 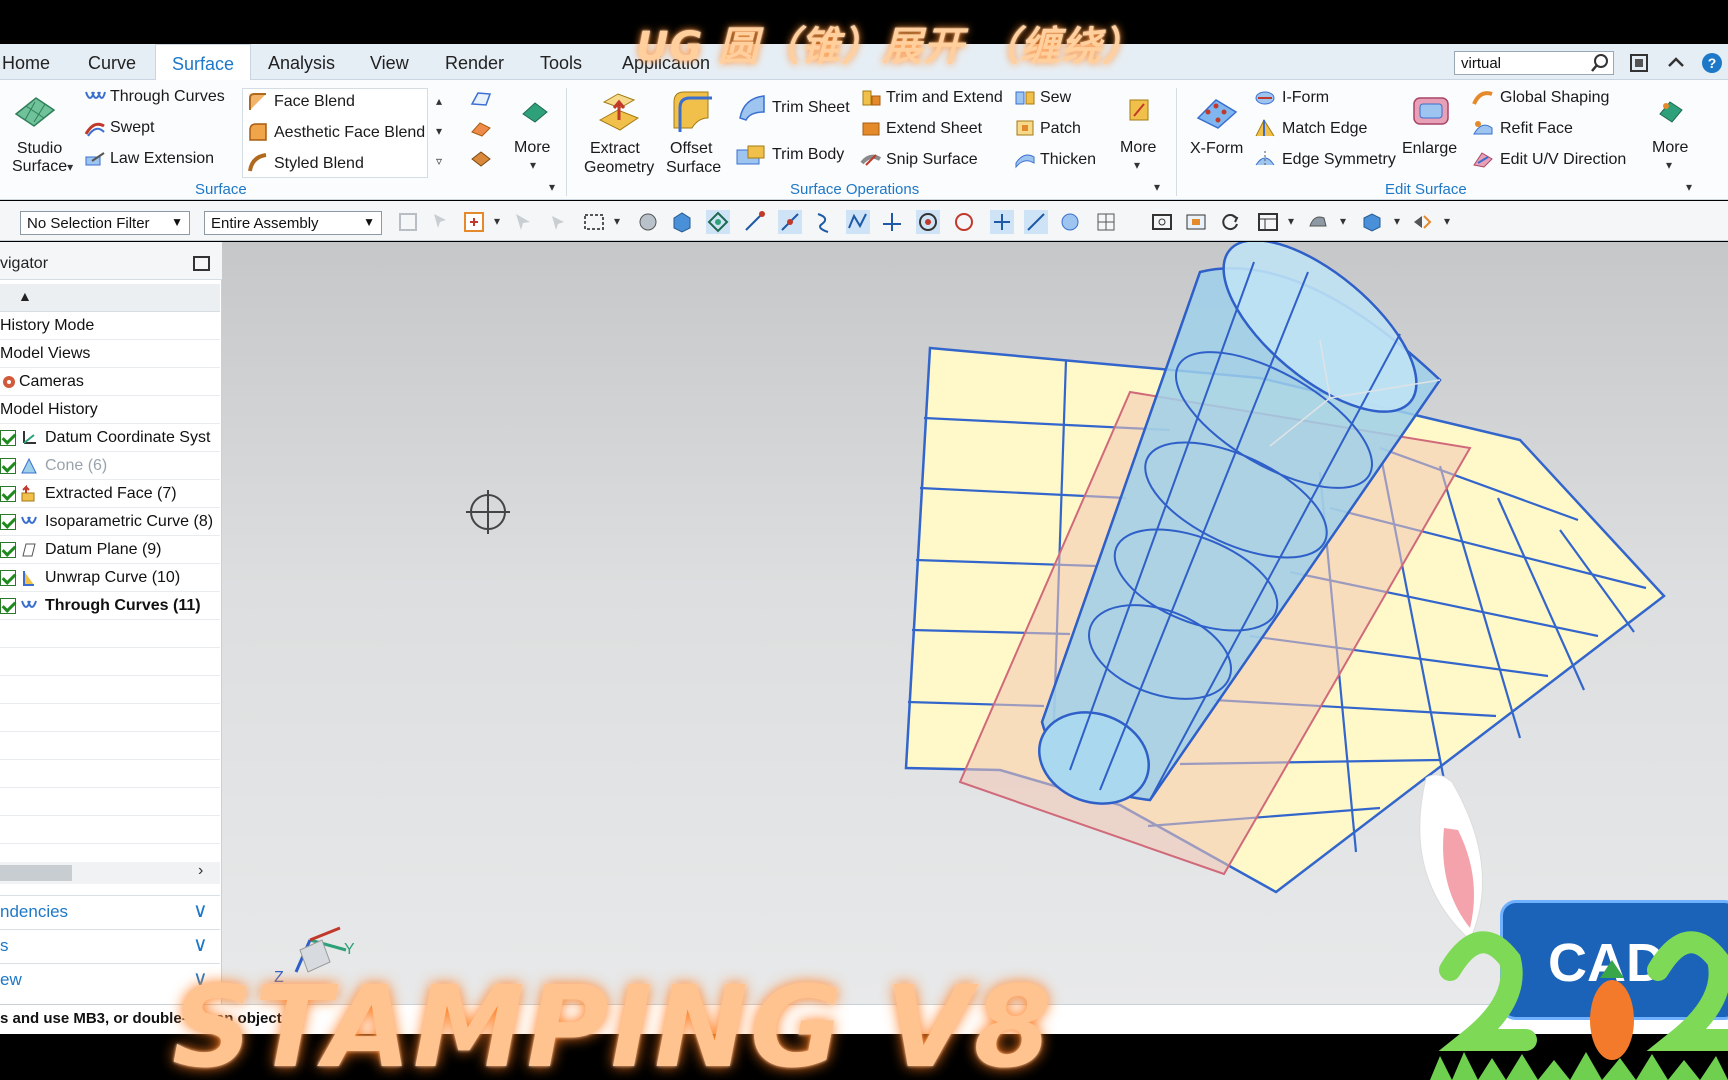 What do you see at coordinates (1554, 98) in the screenshot?
I see `global-shaping-button: Global Shaping` at bounding box center [1554, 98].